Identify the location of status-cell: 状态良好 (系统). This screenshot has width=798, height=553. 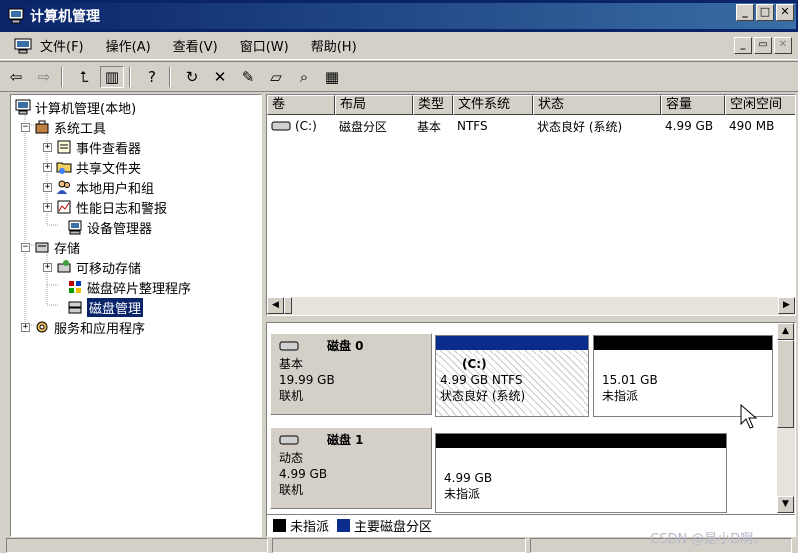
(580, 126).